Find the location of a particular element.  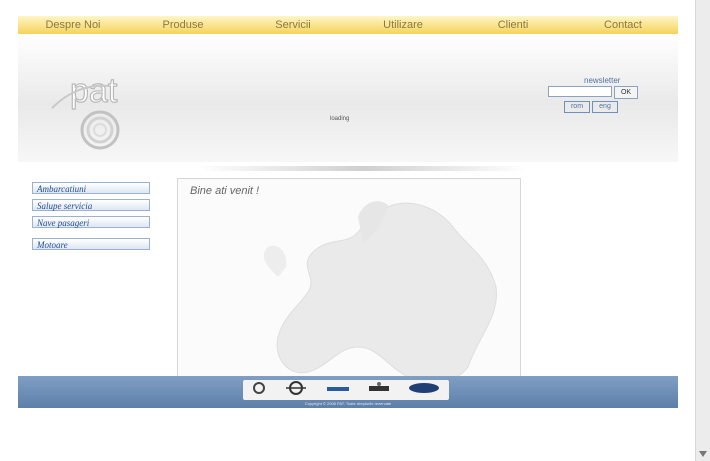

pat-logo: pat is located at coordinates (85, 110).